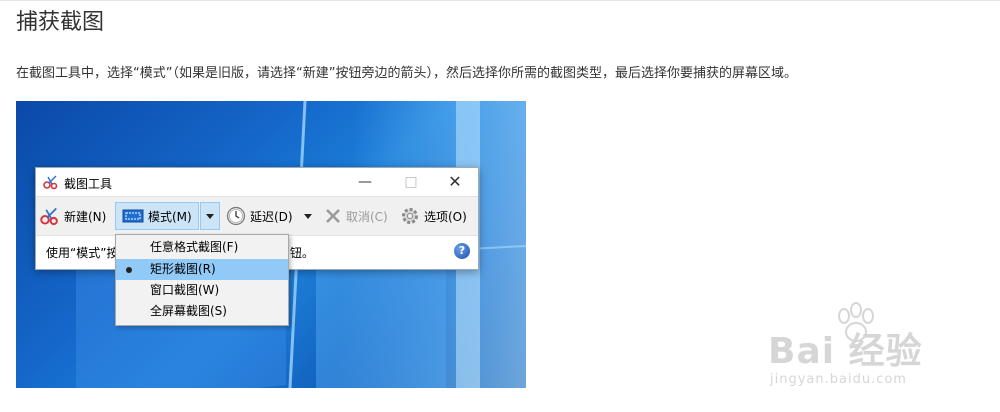 Image resolution: width=1000 pixels, height=412 pixels. I want to click on menu-item-full-screen-snip: 全屏幕截图(S), so click(202, 311).